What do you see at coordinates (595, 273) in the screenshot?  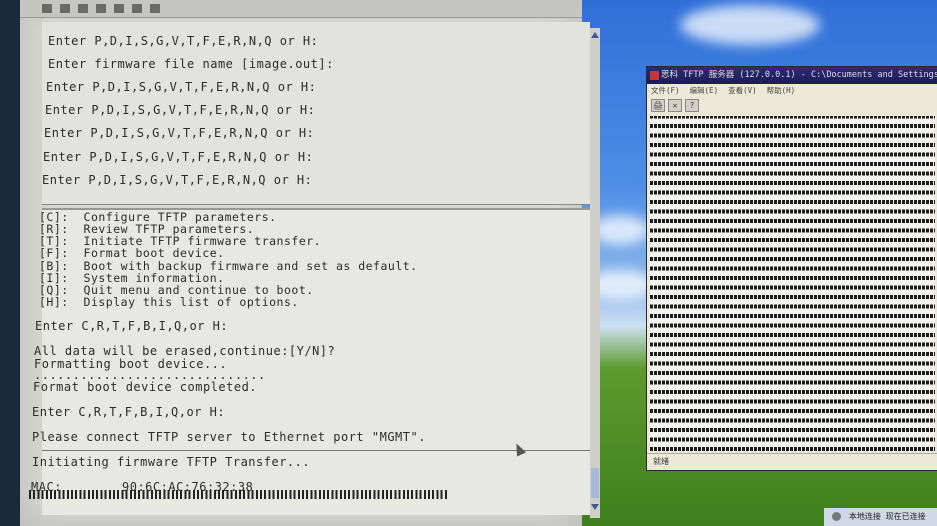 I see `terminal-scrollbar` at bounding box center [595, 273].